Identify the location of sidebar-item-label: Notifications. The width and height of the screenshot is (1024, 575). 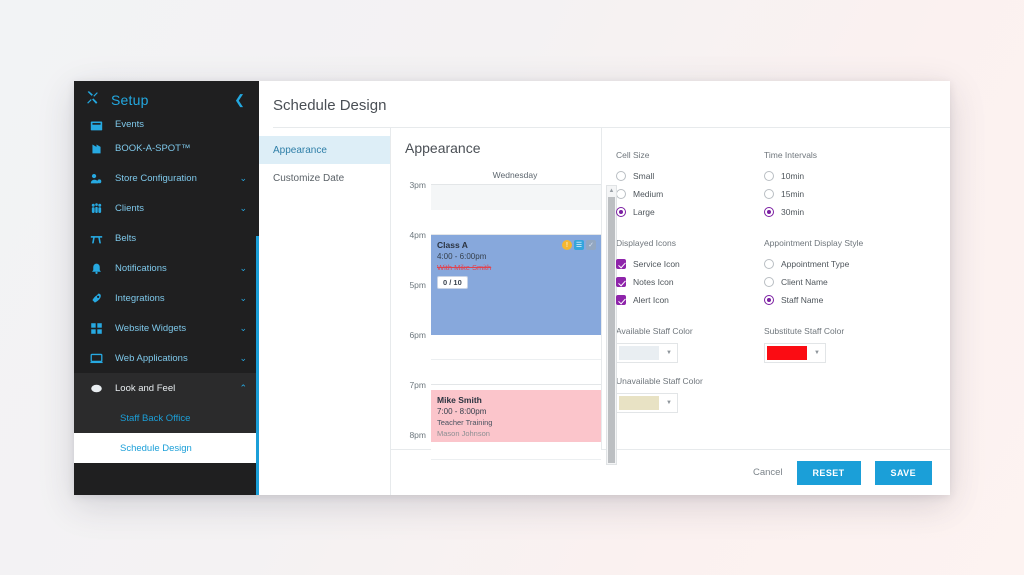
(141, 268).